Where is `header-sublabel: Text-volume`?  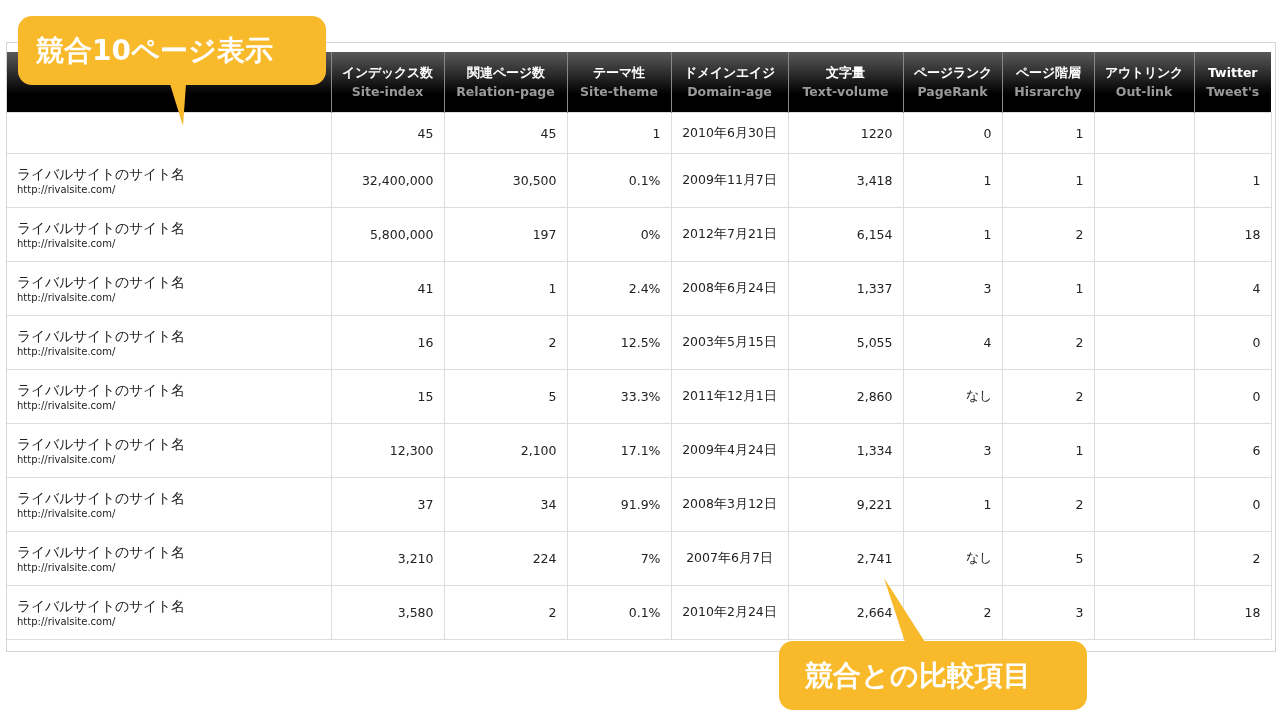 header-sublabel: Text-volume is located at coordinates (845, 92).